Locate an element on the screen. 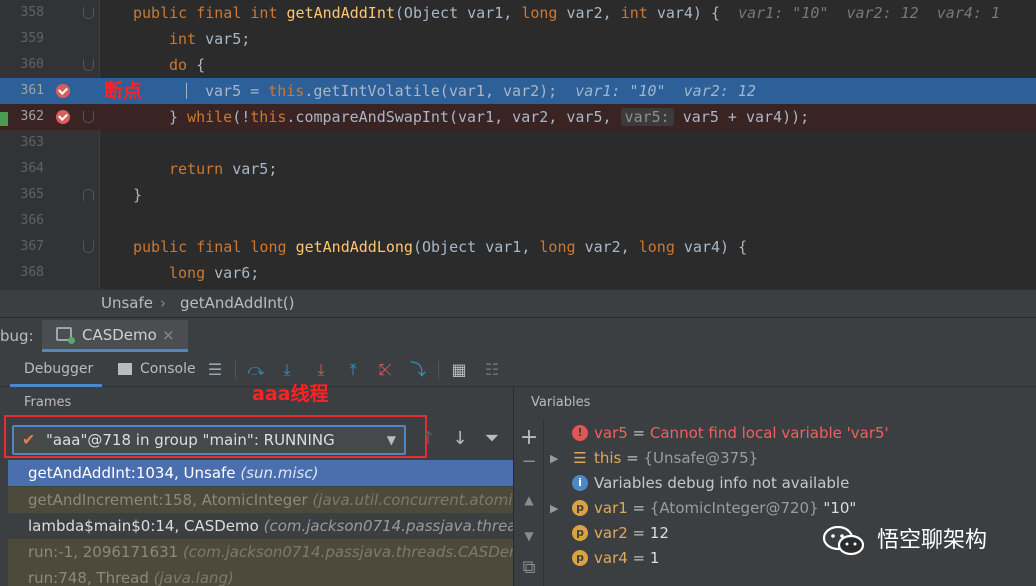 The height and width of the screenshot is (586, 1036). close-icon: × is located at coordinates (168, 335).